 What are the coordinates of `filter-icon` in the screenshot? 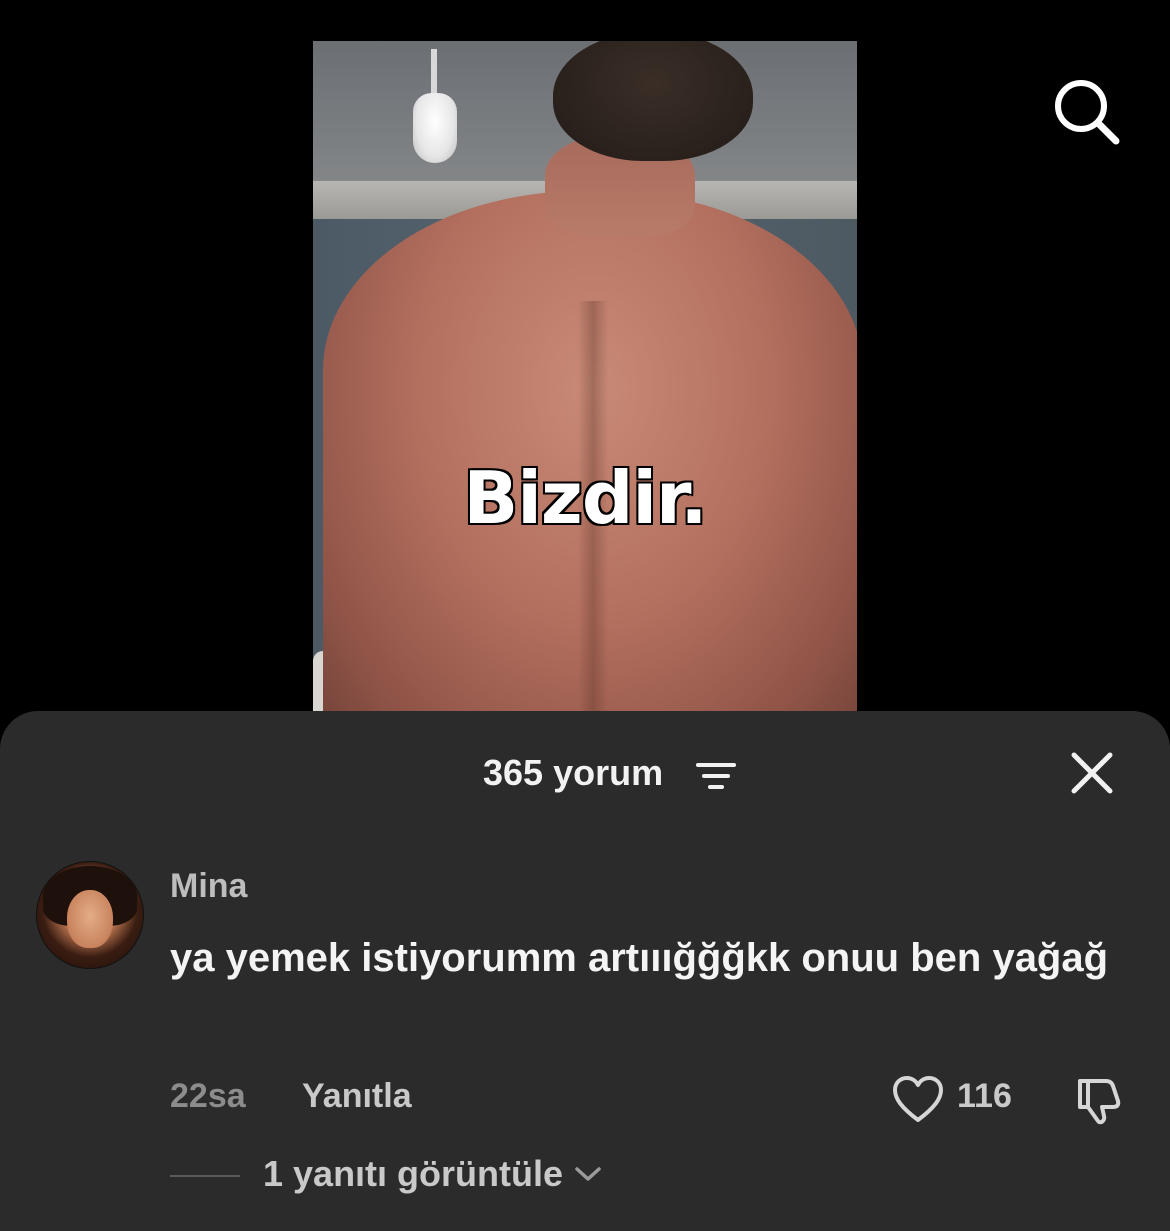 It's located at (716, 776).